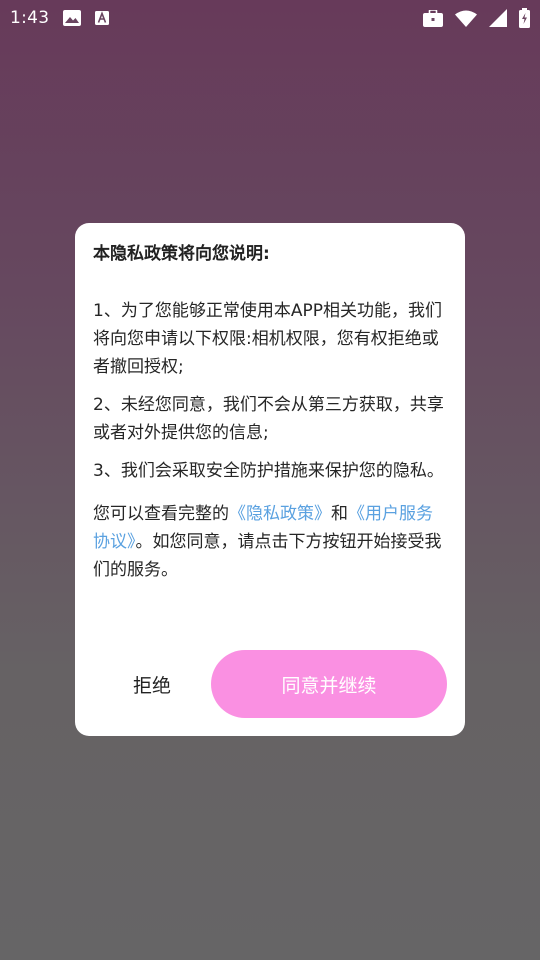  What do you see at coordinates (268, 419) in the screenshot?
I see `permission-item-2: 2、未经您同意，我们不会从第三方获取，共享或者对外提供您的信息;` at bounding box center [268, 419].